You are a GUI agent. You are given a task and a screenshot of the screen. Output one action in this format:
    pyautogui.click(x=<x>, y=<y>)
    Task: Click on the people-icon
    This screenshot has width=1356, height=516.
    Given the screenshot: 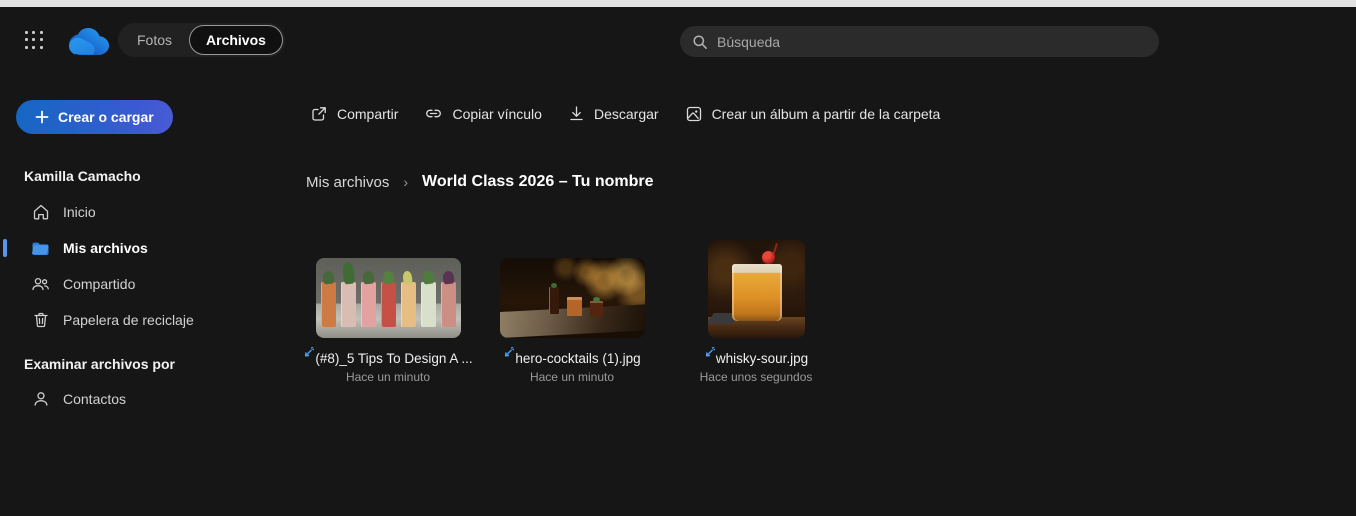 What is the action you would take?
    pyautogui.click(x=40, y=284)
    